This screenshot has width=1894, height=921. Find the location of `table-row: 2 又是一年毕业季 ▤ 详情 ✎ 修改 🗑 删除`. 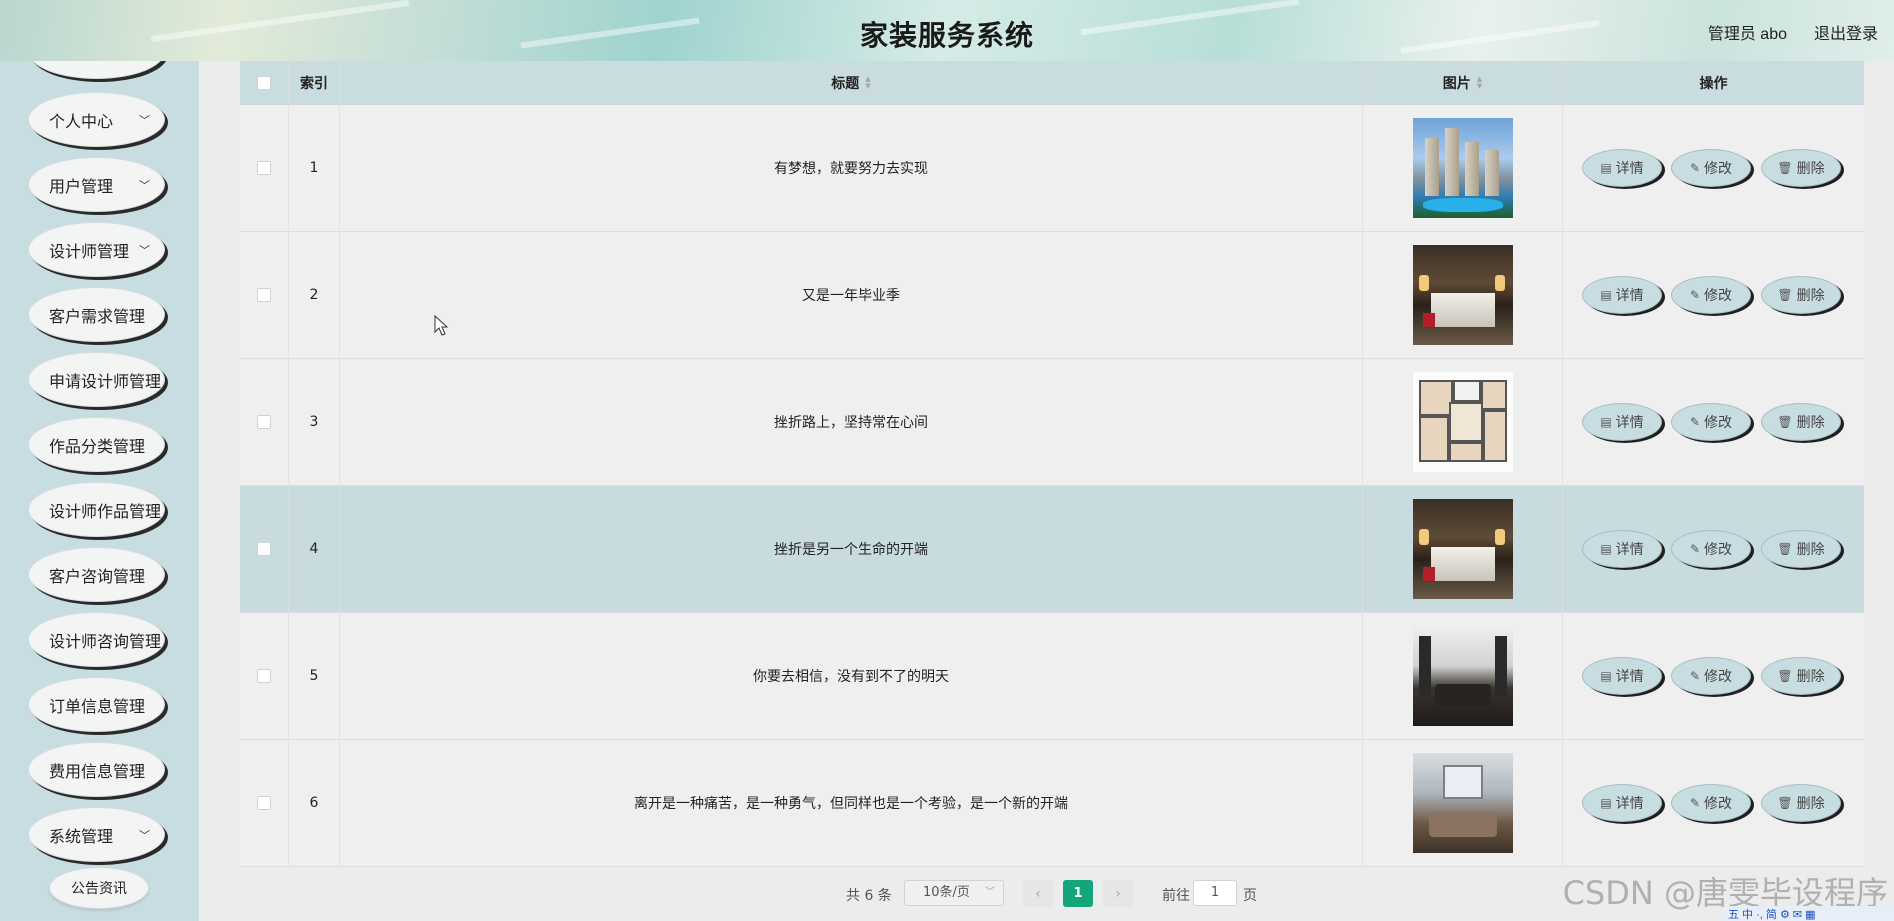

table-row: 2 又是一年毕业季 ▤ 详情 ✎ 修改 🗑 删除 is located at coordinates (1052, 295).